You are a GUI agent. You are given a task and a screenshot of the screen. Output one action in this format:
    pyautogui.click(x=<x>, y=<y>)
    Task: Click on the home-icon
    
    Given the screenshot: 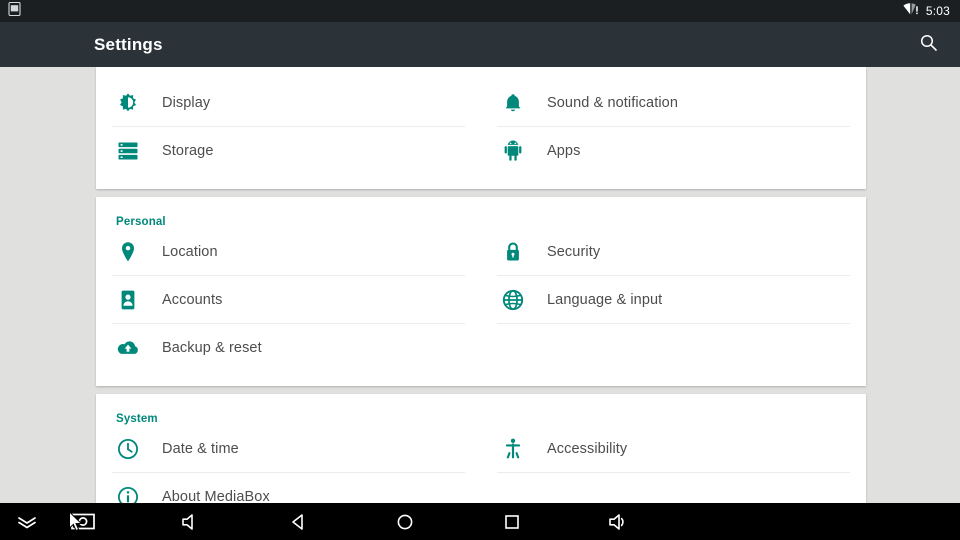 What is the action you would take?
    pyautogui.click(x=405, y=522)
    